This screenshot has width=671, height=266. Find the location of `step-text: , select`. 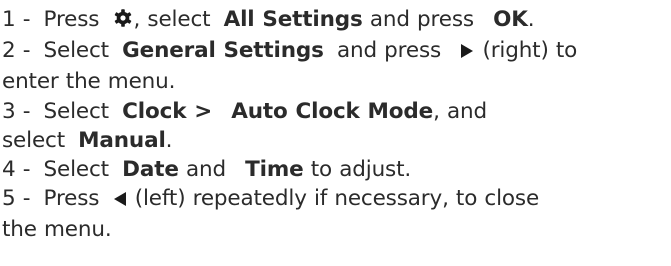

step-text: , select is located at coordinates (172, 19).